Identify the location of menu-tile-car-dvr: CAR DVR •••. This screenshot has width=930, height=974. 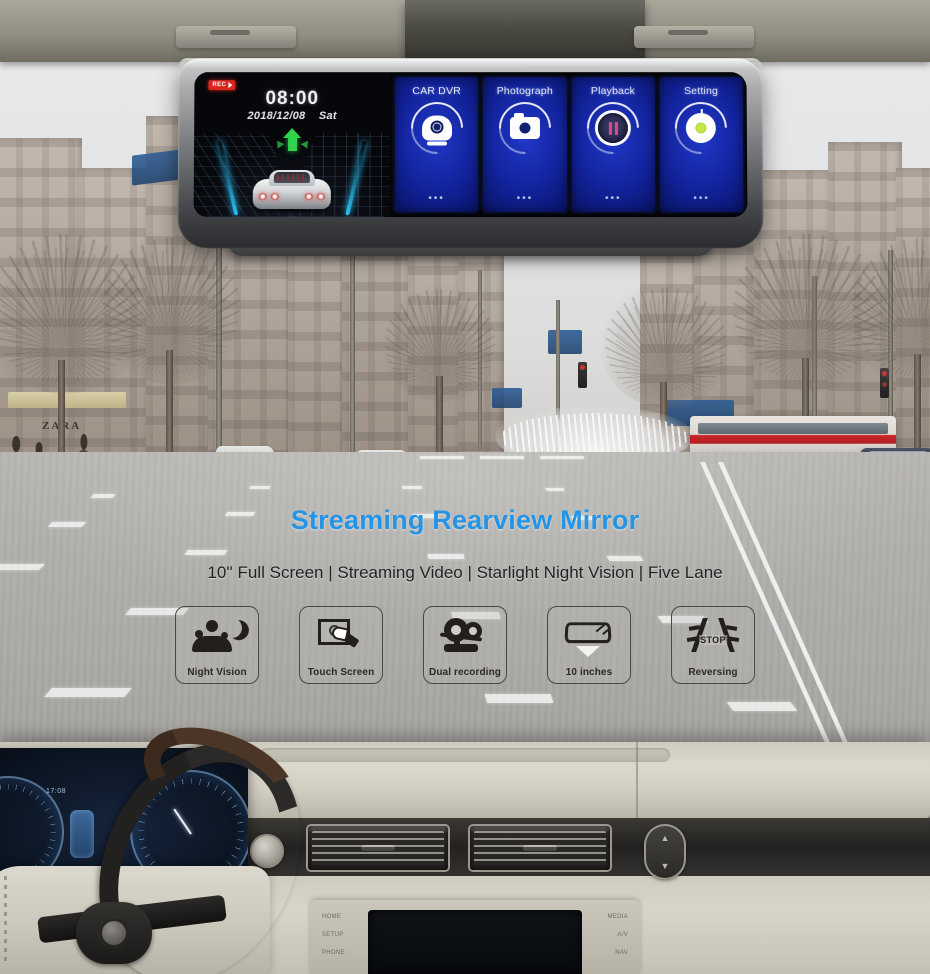
(436, 145).